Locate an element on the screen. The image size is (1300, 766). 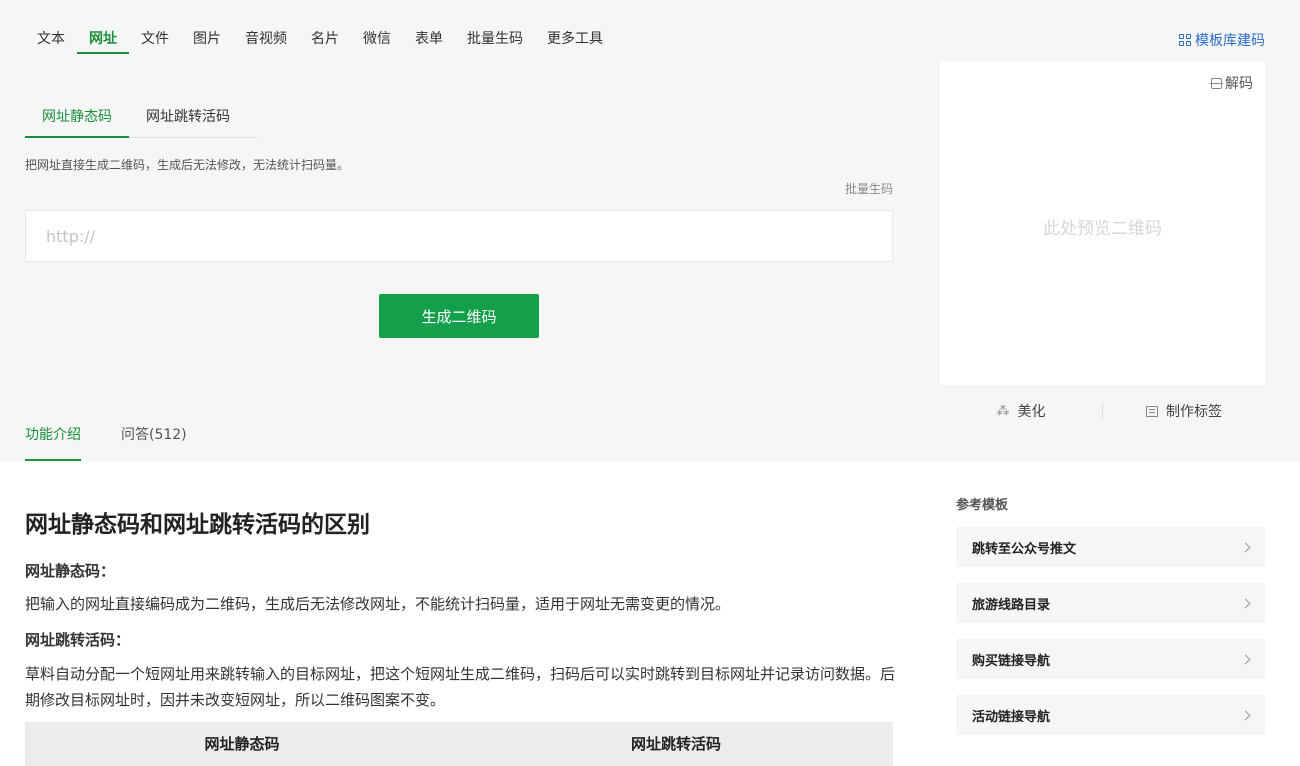
generate-qrcode-button: 生成二维码 is located at coordinates (459, 316).